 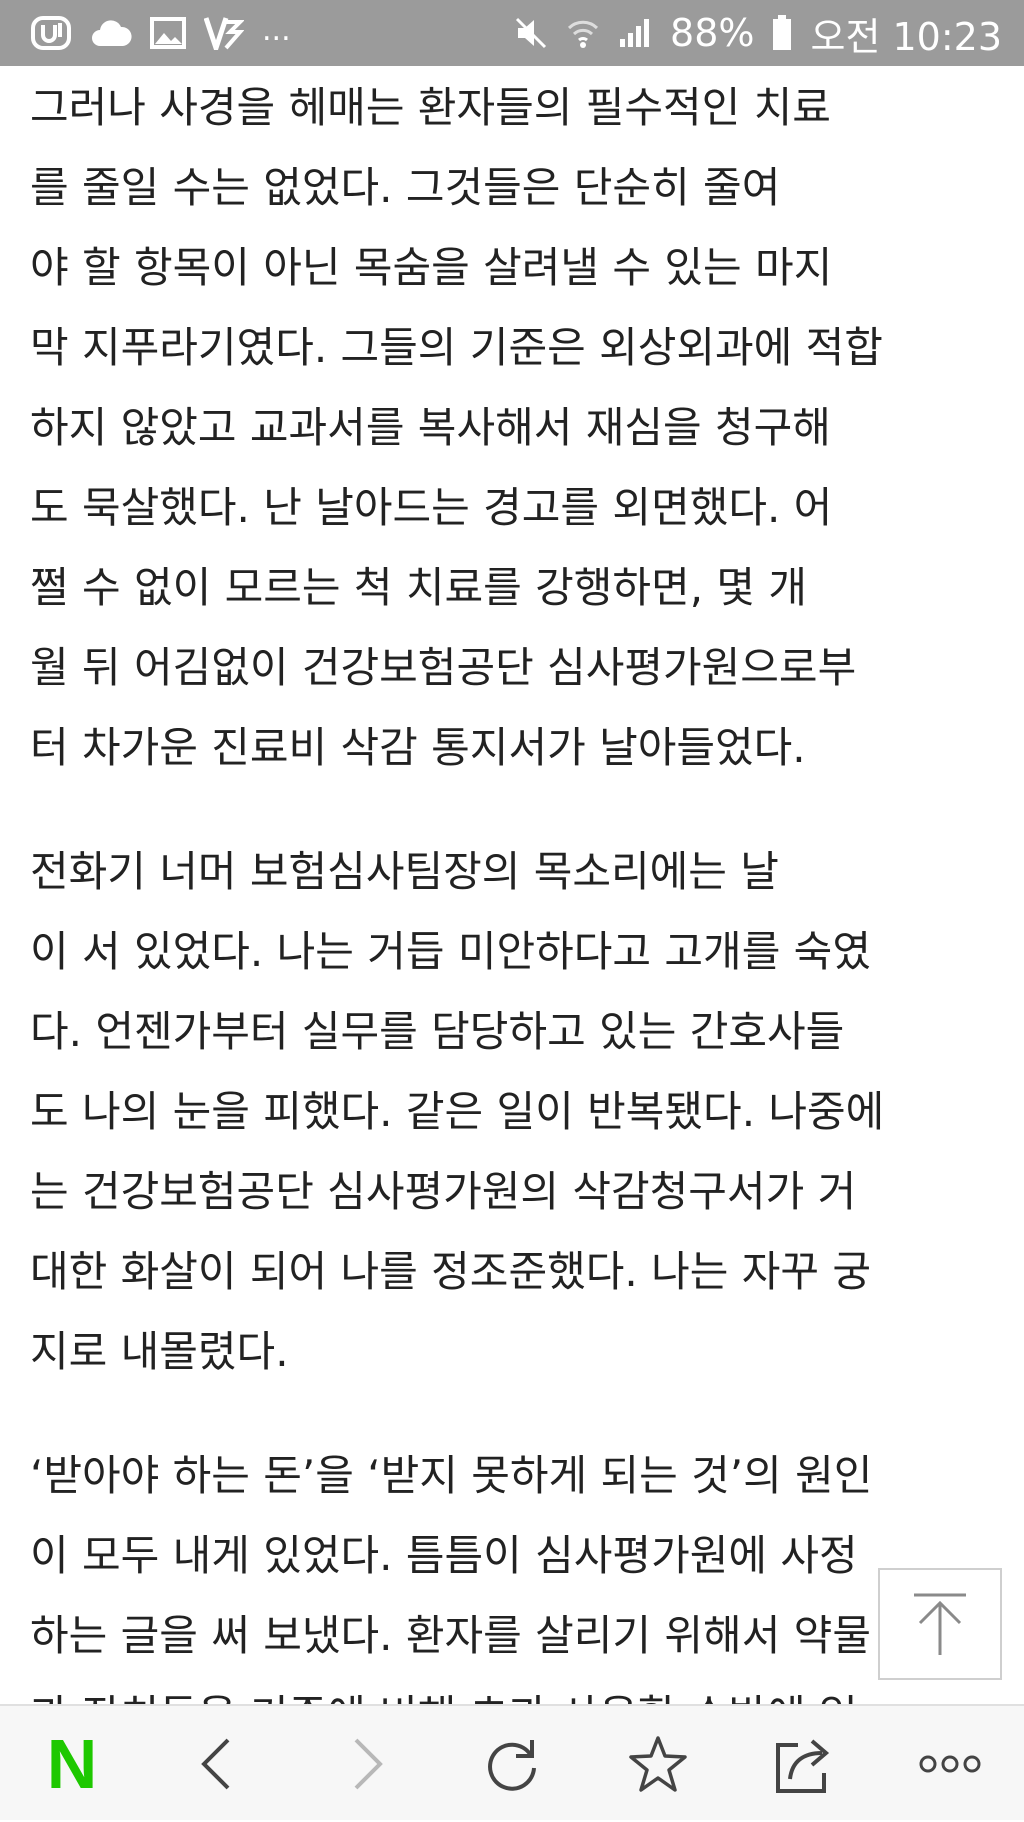 What do you see at coordinates (456, 347) in the screenshot?
I see `text-line: 막 지푸라기였다. 그들의 기준은 외상외과에 적합` at bounding box center [456, 347].